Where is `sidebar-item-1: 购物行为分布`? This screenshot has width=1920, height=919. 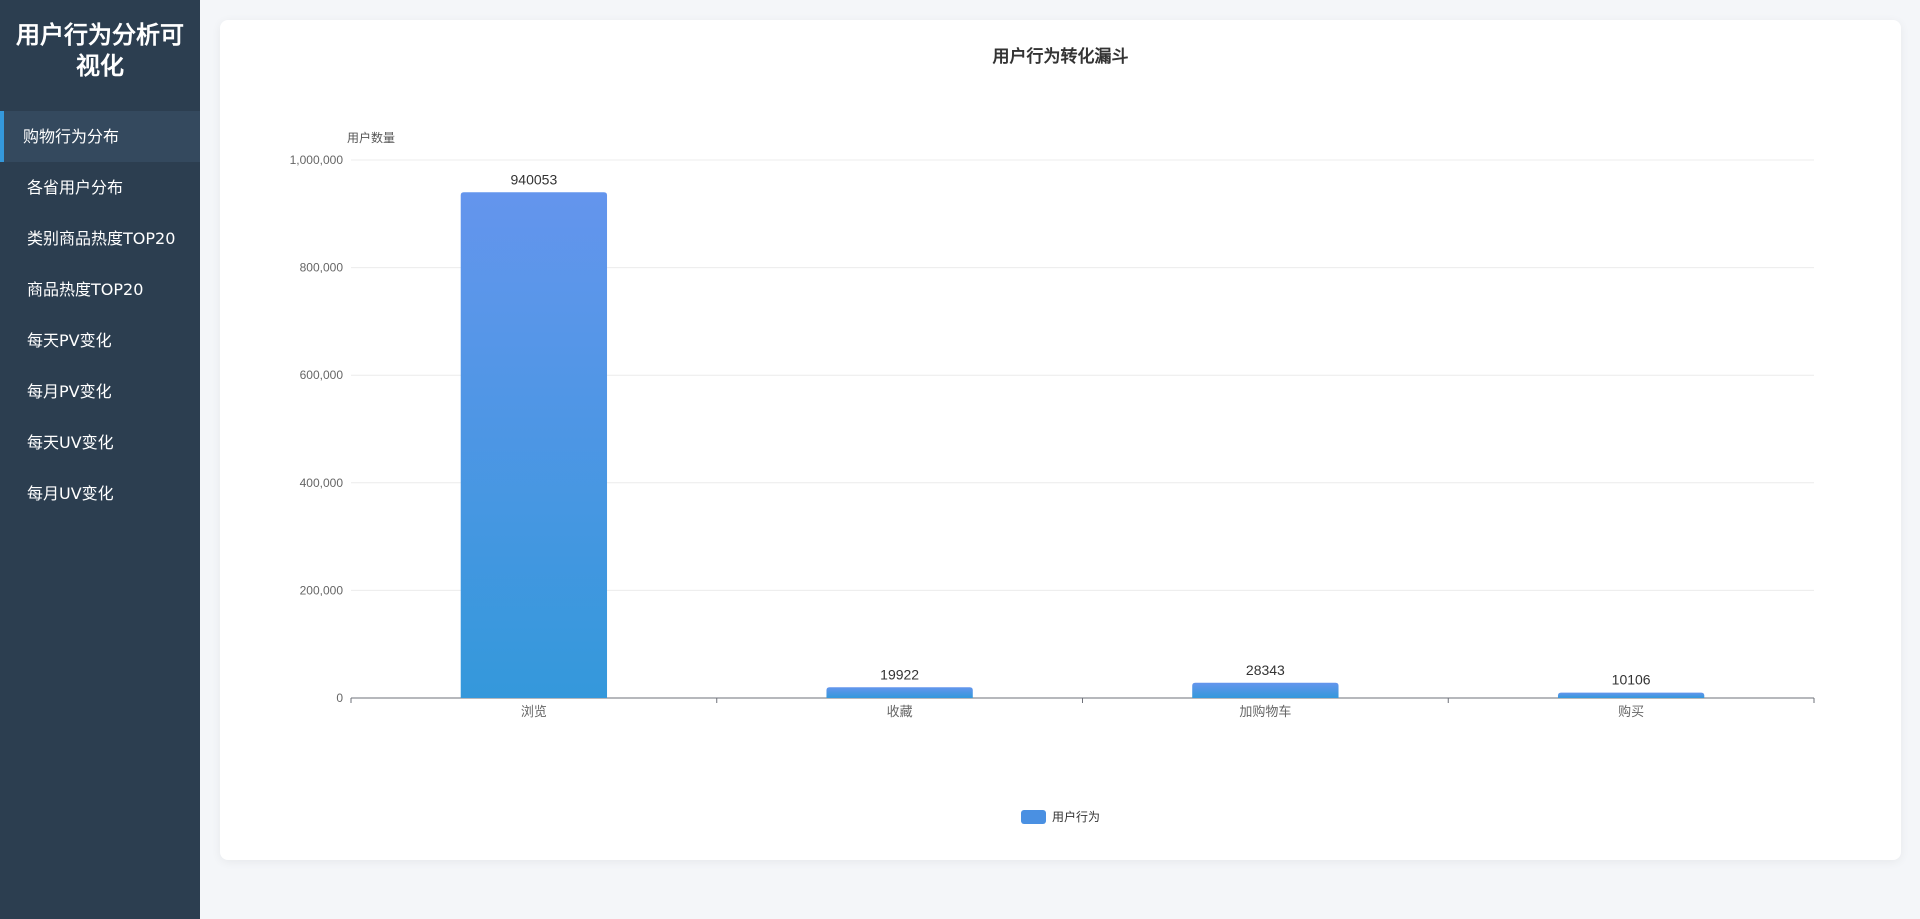 sidebar-item-1: 购物行为分布 is located at coordinates (100, 136).